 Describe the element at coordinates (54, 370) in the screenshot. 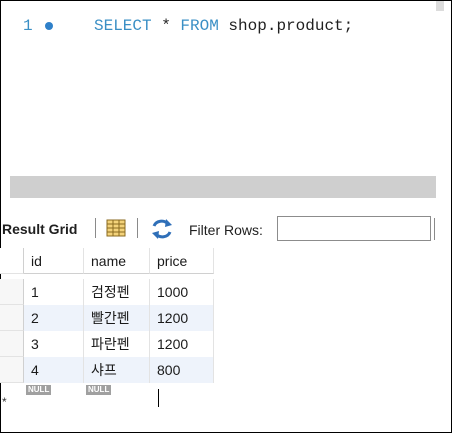

I see `cell-id: 4` at that location.